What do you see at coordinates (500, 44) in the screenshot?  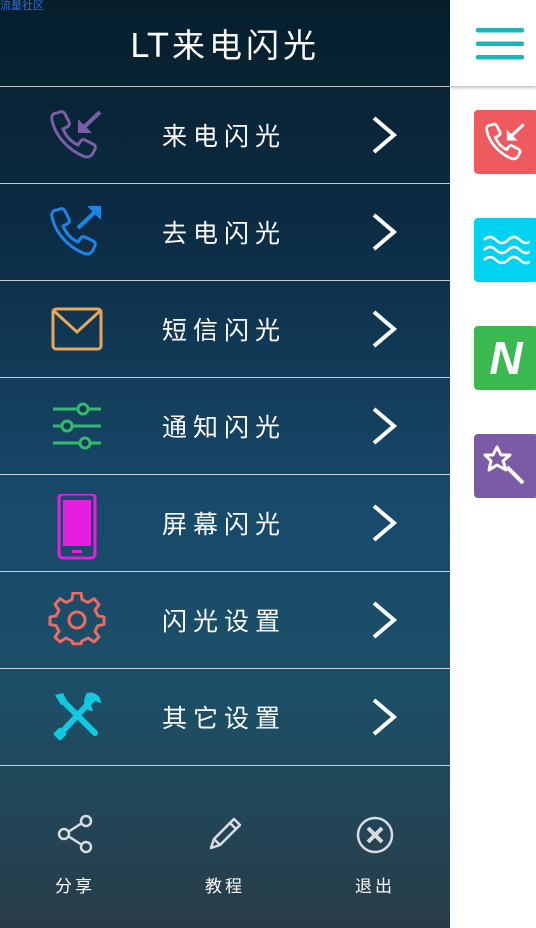 I see `hamburger-icon` at bounding box center [500, 44].